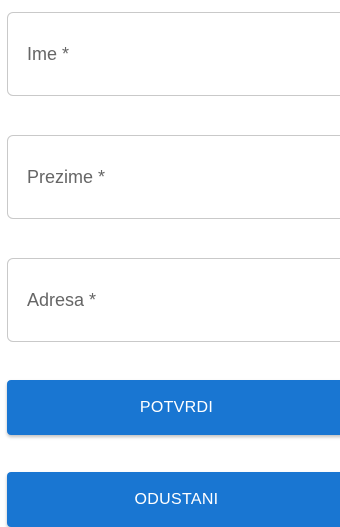  What do you see at coordinates (66, 177) in the screenshot?
I see `last-name-label: Prezime *` at bounding box center [66, 177].